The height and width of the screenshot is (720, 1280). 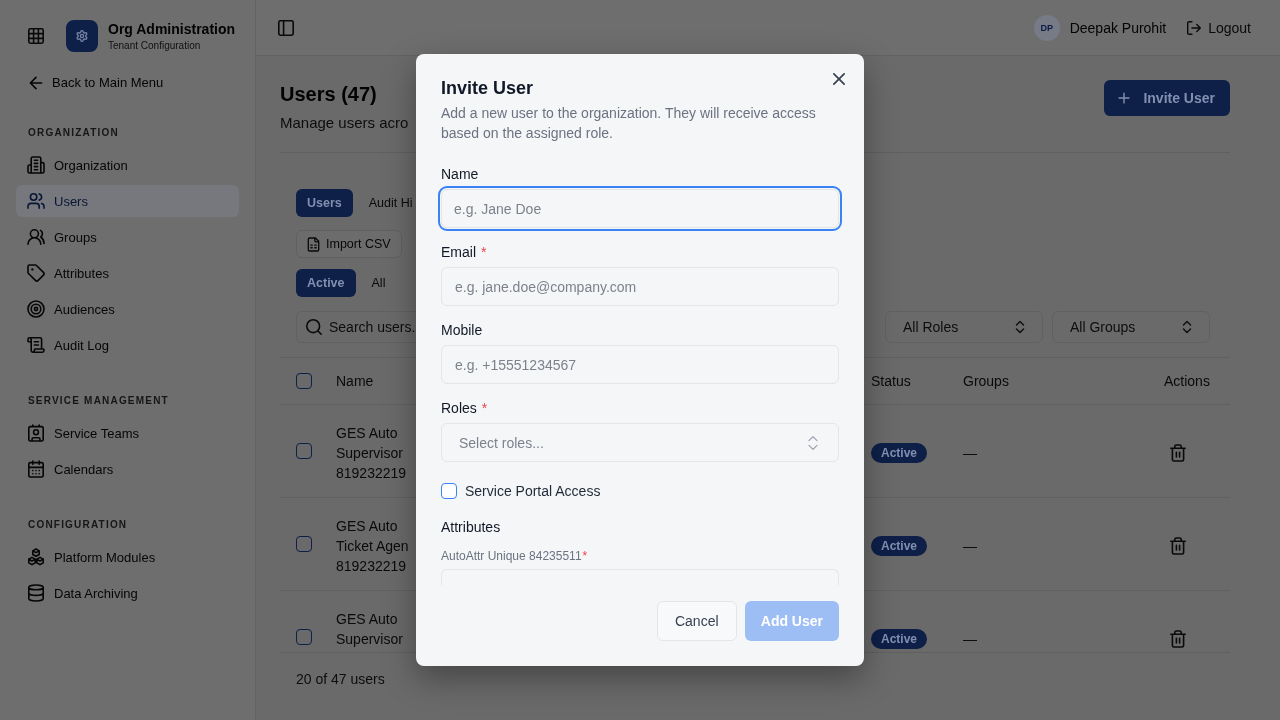 I want to click on table-cell-text: GES Auto Ticket Agen 819232219, so click(x=373, y=546).